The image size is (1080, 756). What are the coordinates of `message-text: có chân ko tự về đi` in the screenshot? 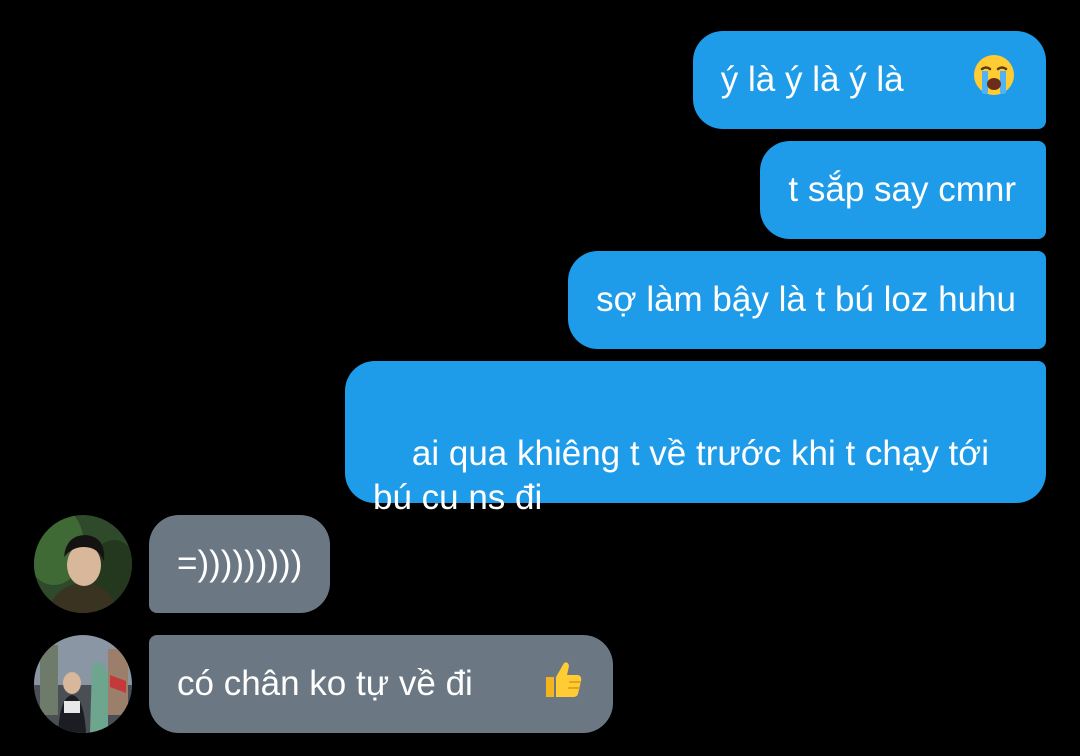 It's located at (325, 683).